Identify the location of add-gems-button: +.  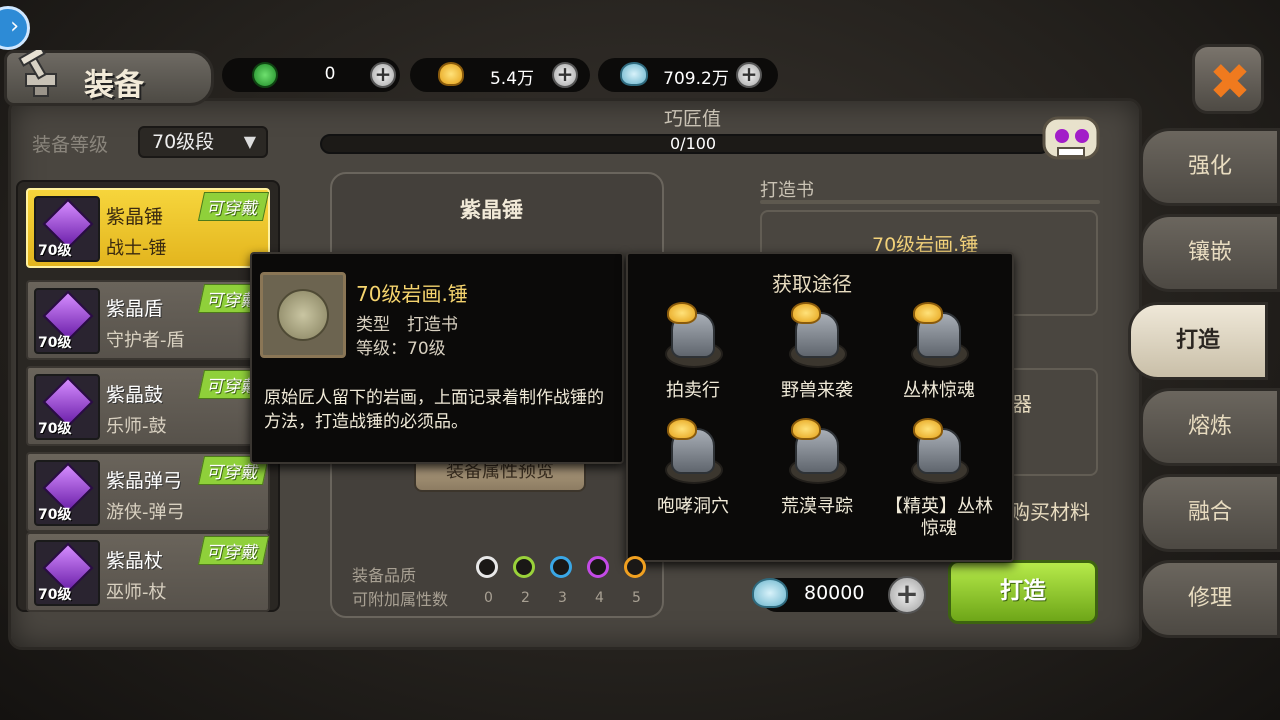
(383, 75).